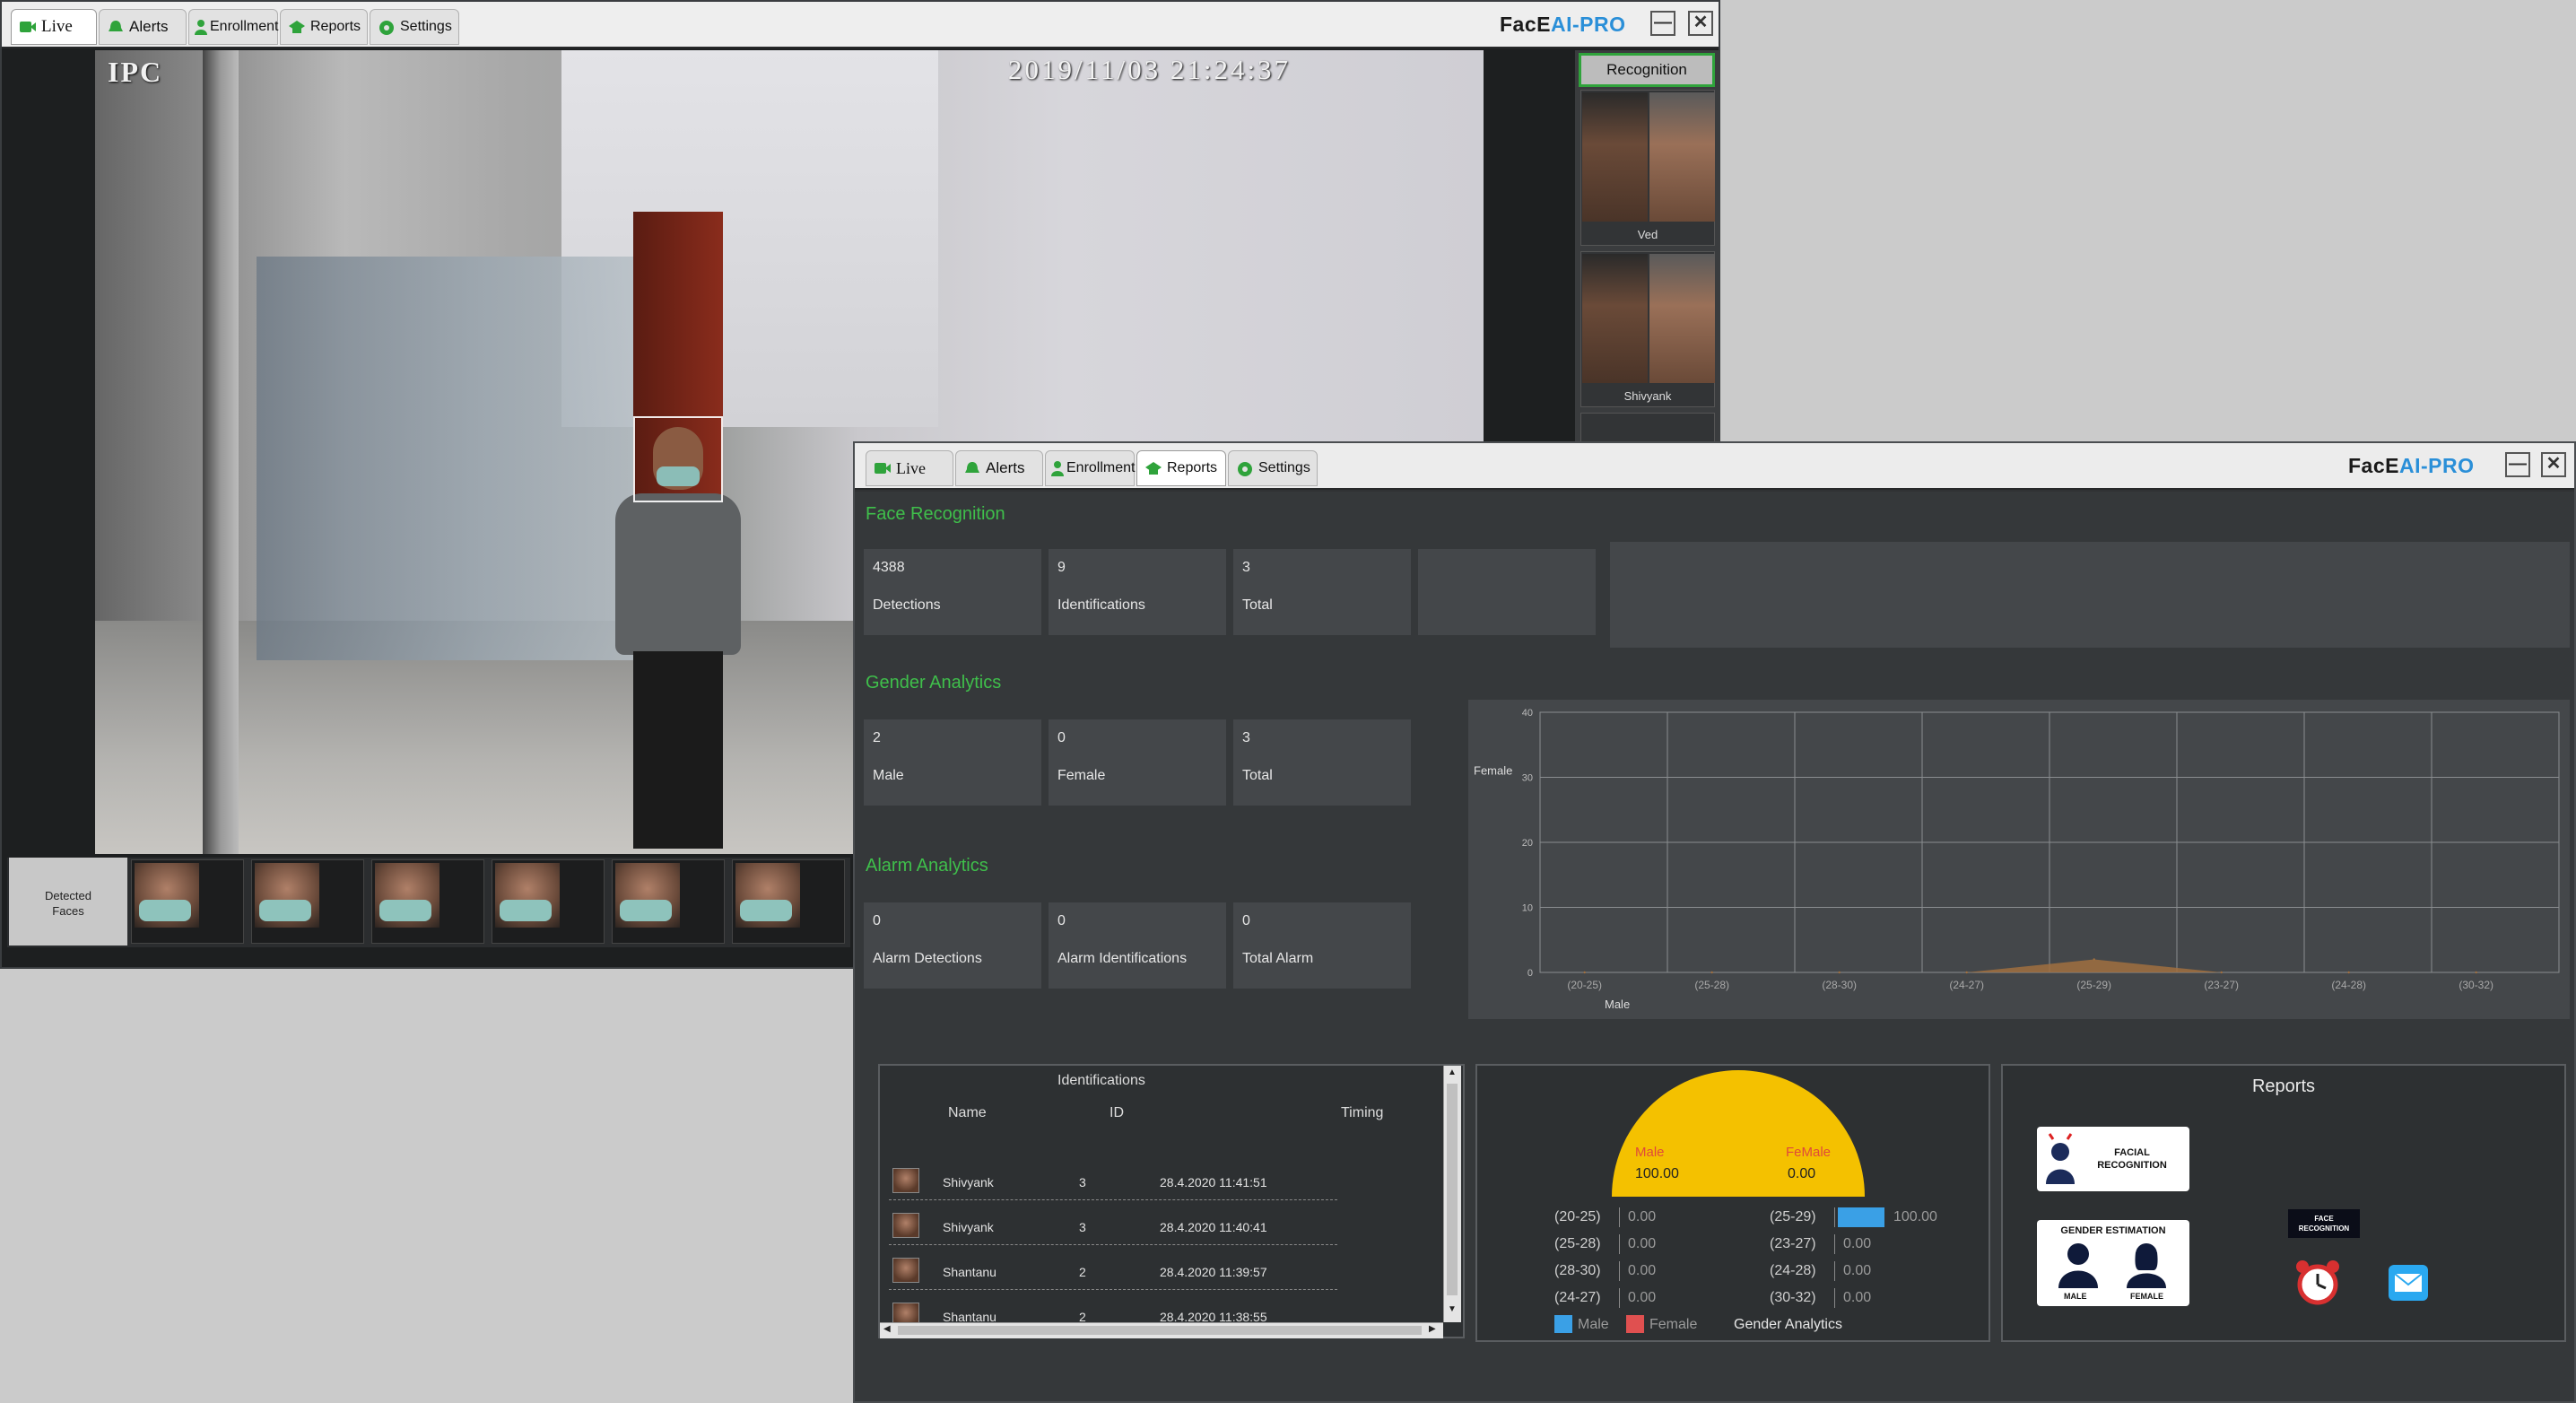 This screenshot has width=2576, height=1403. Describe the element at coordinates (1362, 1113) in the screenshot. I see `column-header-timing: Timing` at that location.